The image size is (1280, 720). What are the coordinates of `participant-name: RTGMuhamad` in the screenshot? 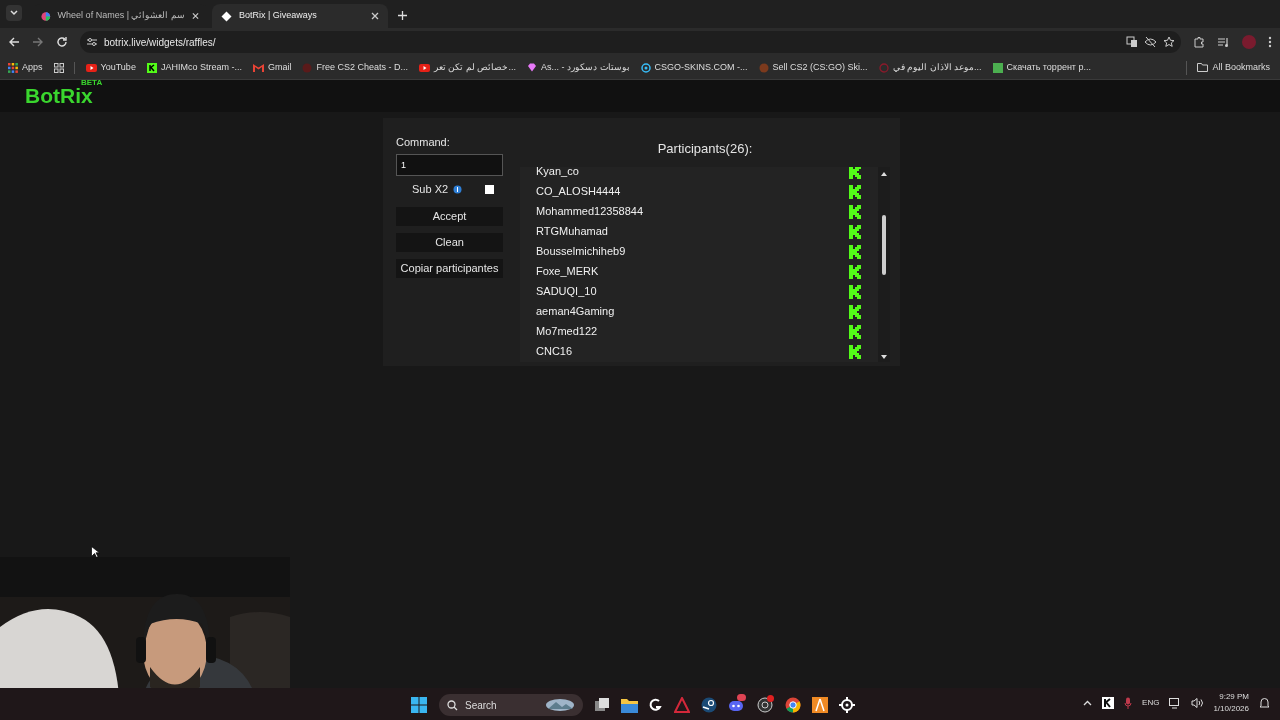 It's located at (572, 232).